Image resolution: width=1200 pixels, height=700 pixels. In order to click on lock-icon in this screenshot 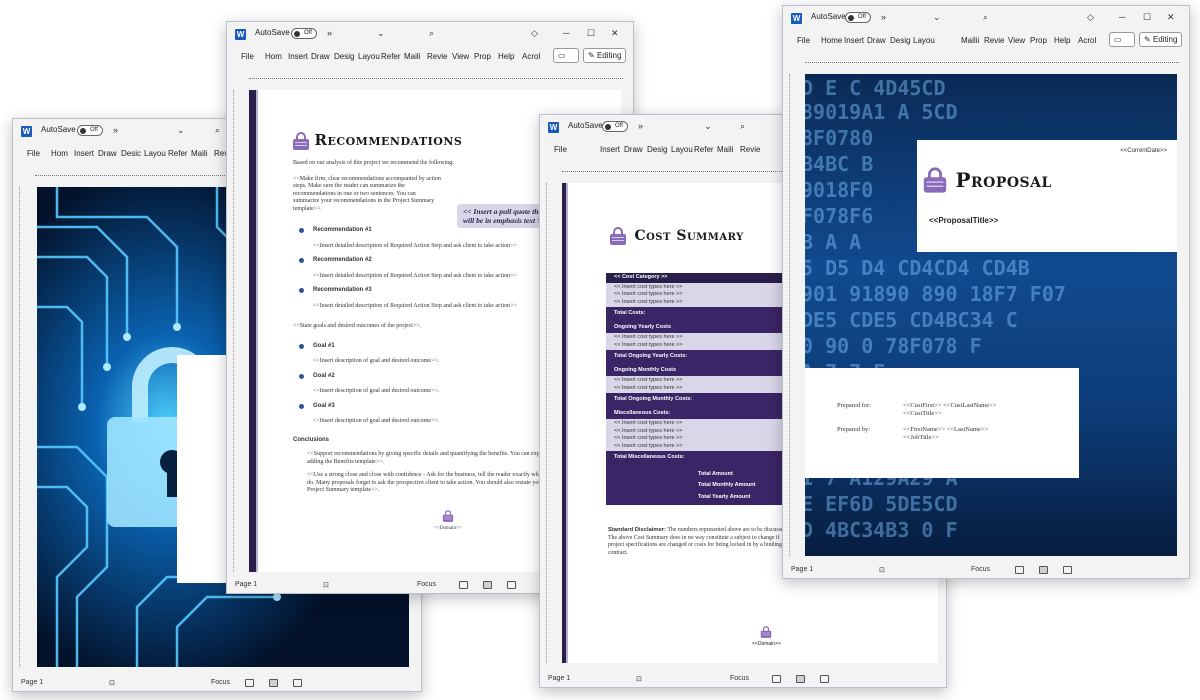, I will do `click(301, 141)`.